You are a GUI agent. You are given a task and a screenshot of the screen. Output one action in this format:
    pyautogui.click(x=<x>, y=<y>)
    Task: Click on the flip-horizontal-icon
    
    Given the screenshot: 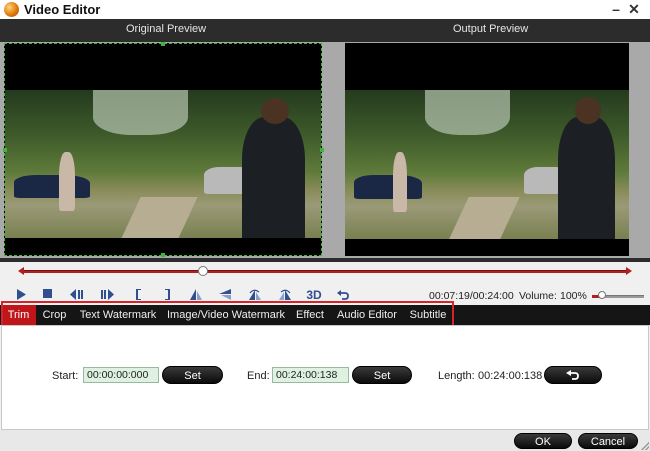 What is the action you would take?
    pyautogui.click(x=225, y=294)
    